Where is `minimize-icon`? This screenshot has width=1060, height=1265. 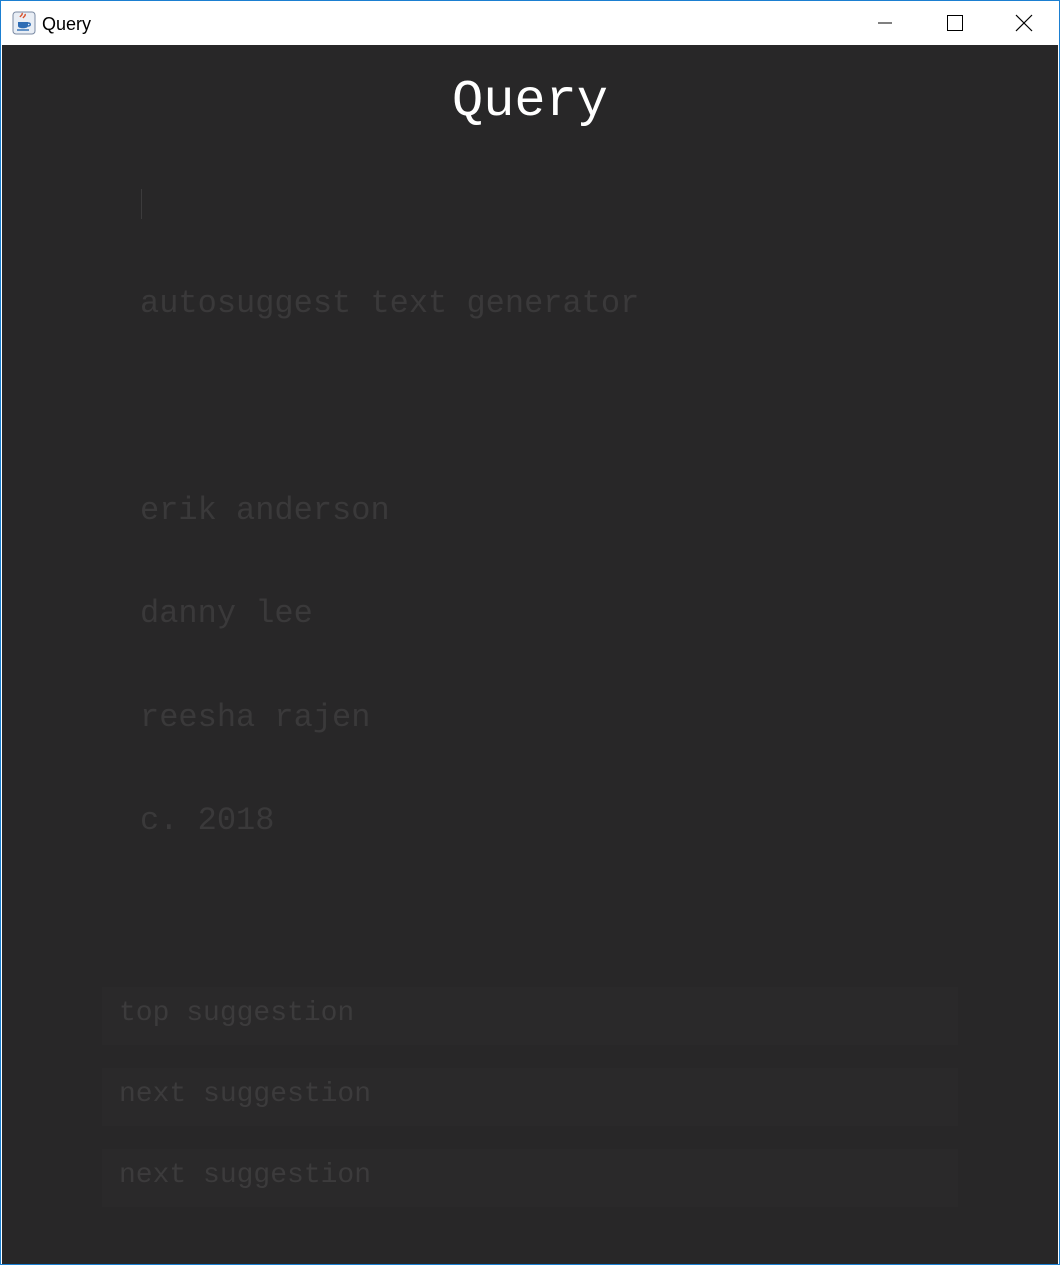 minimize-icon is located at coordinates (885, 23).